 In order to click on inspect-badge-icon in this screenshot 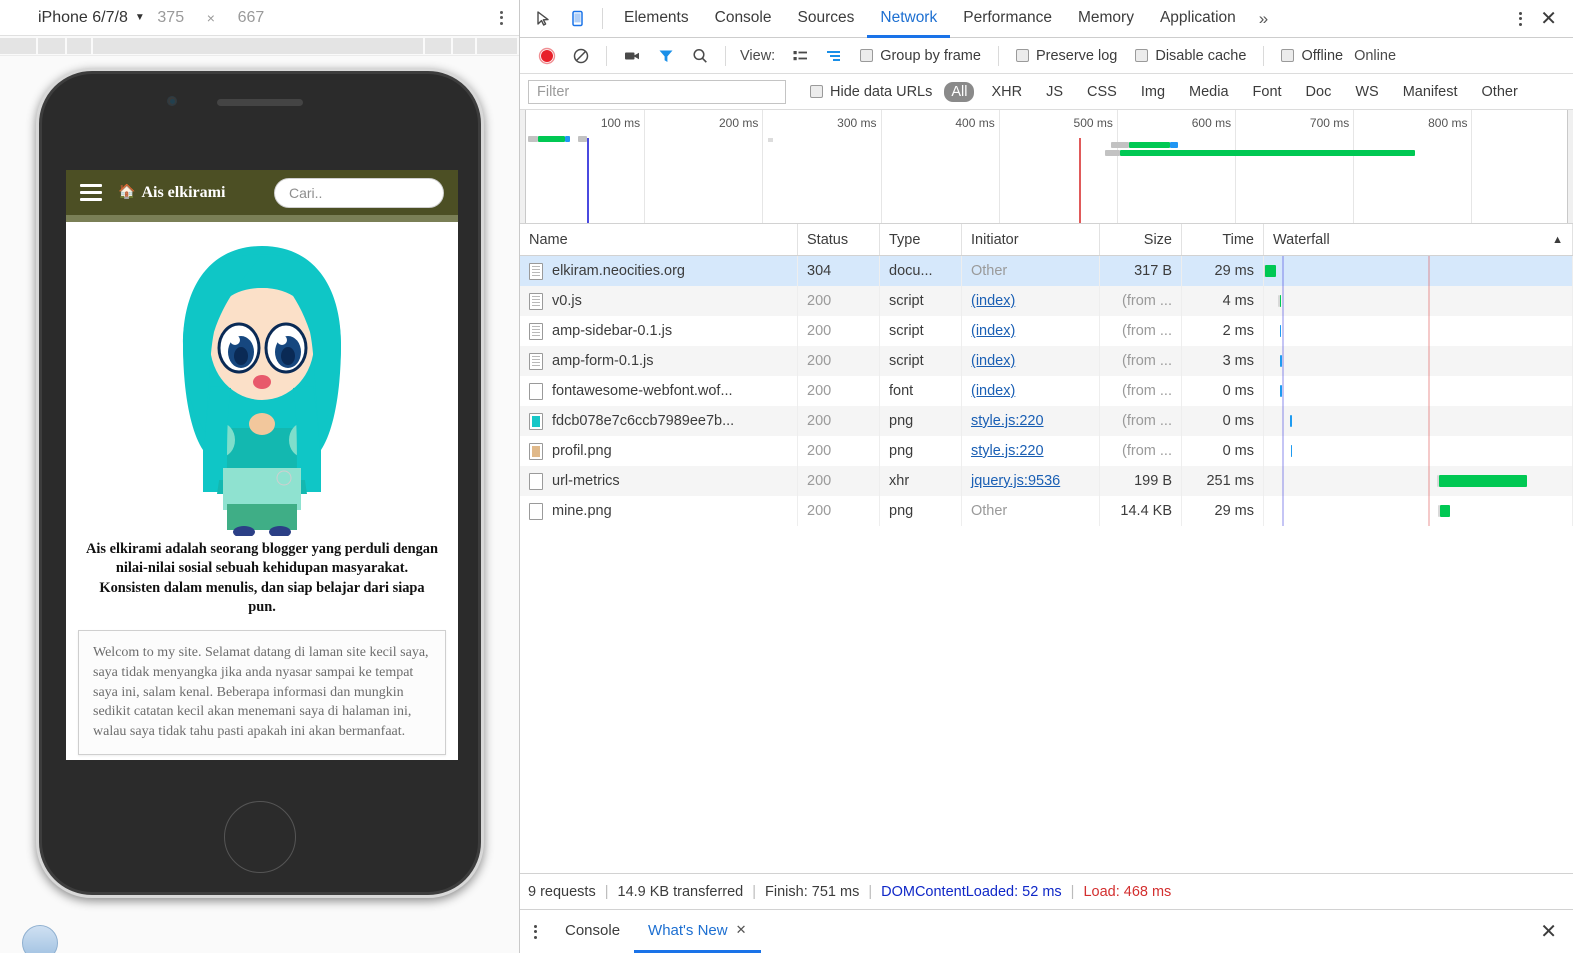, I will do `click(40, 939)`.